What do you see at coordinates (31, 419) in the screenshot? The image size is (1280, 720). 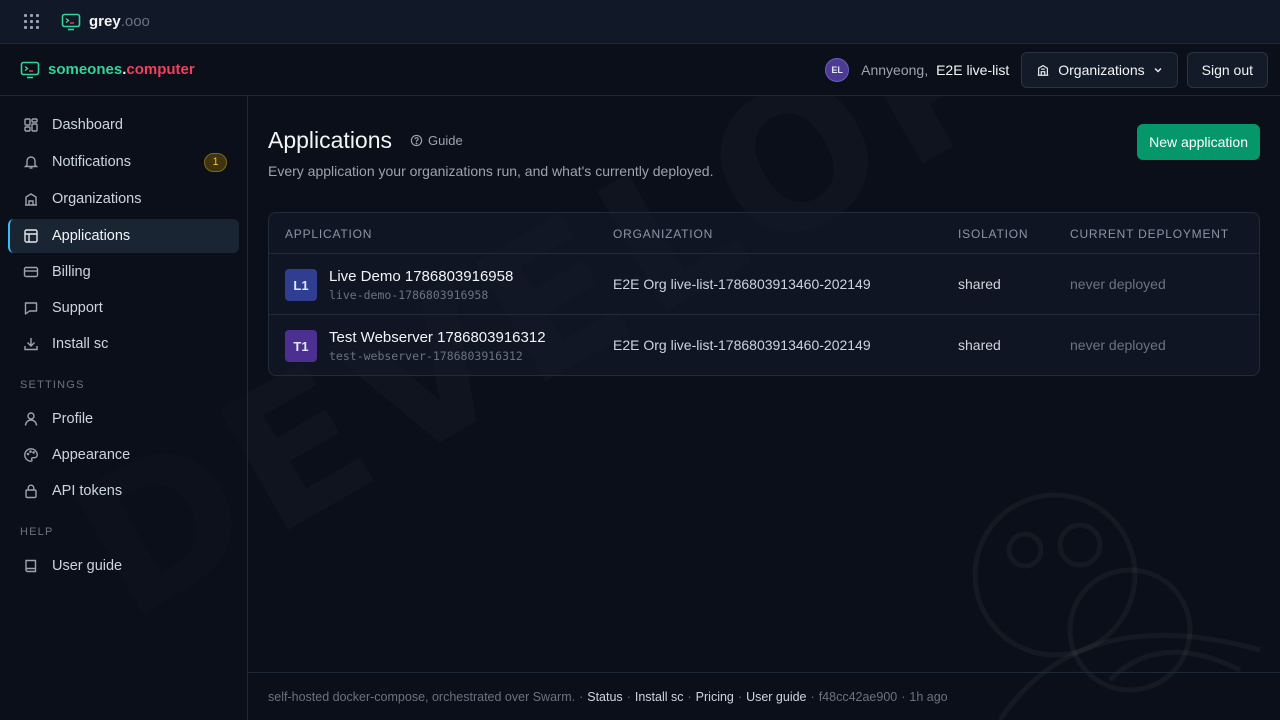 I see `user-icon` at bounding box center [31, 419].